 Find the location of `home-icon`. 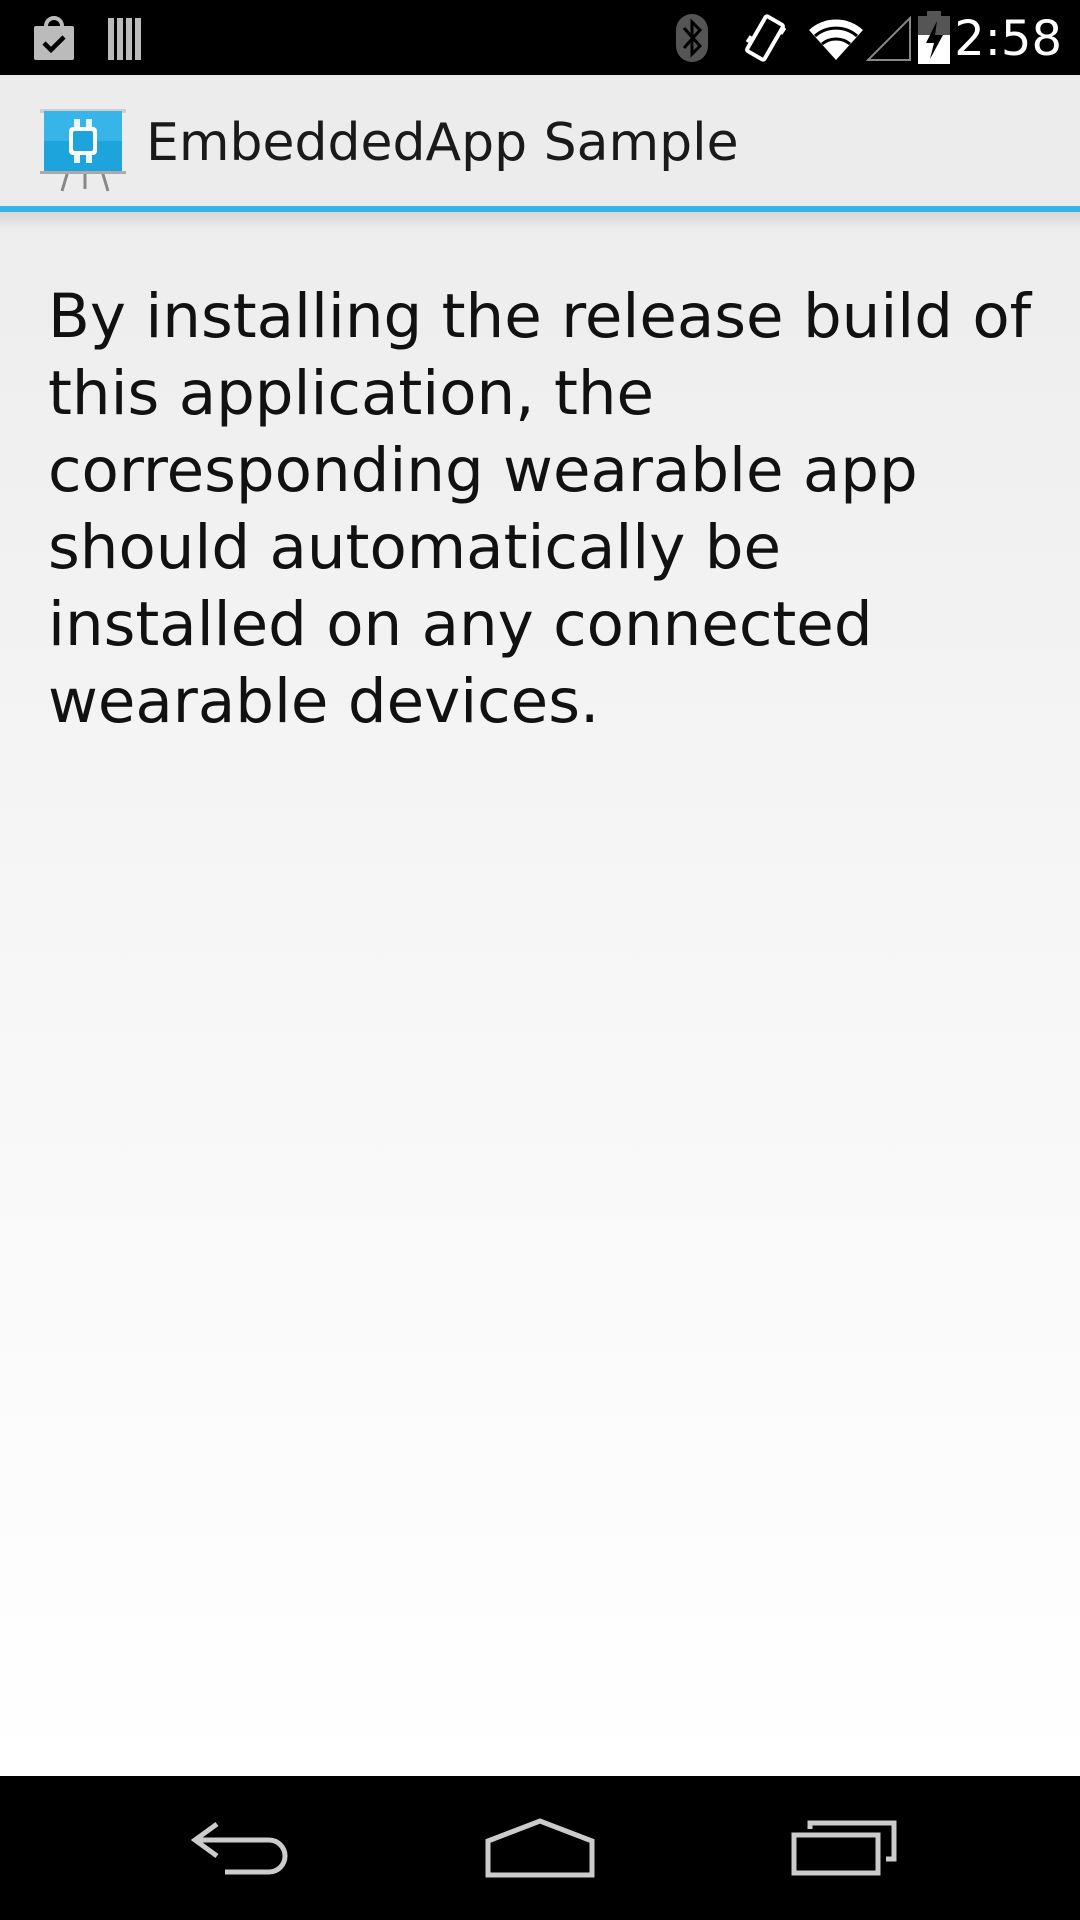

home-icon is located at coordinates (540, 1848).